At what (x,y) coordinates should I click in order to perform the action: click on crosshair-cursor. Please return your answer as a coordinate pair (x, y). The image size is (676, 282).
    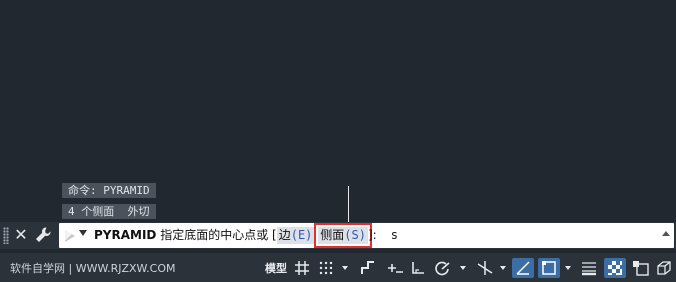
    Looking at the image, I should click on (348, 204).